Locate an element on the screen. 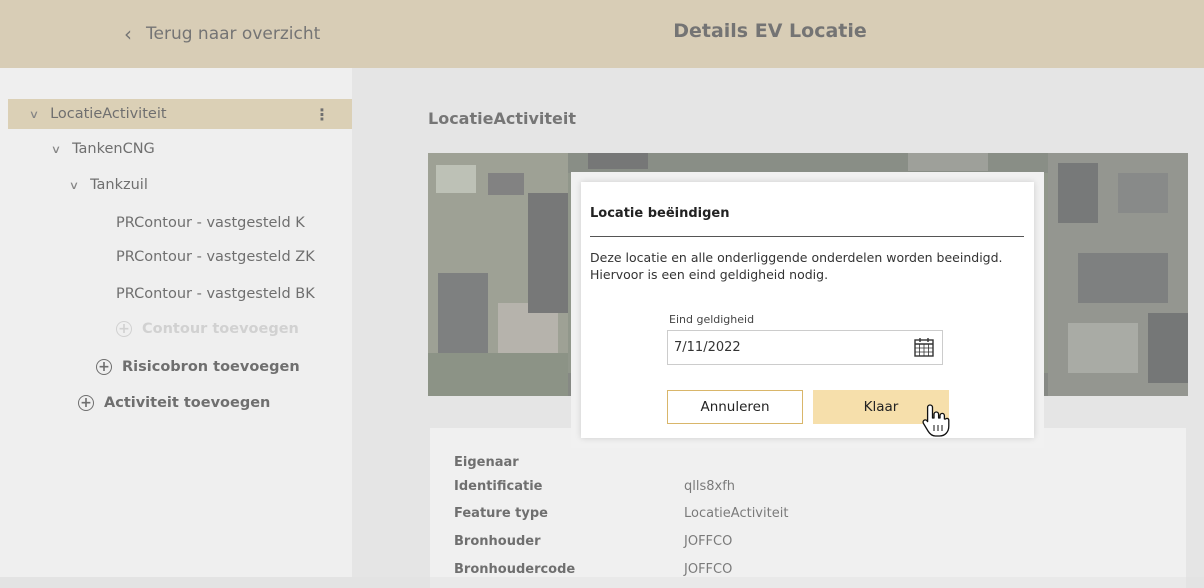  tree-item-label: PRContour - vastgesteld K is located at coordinates (210, 223).